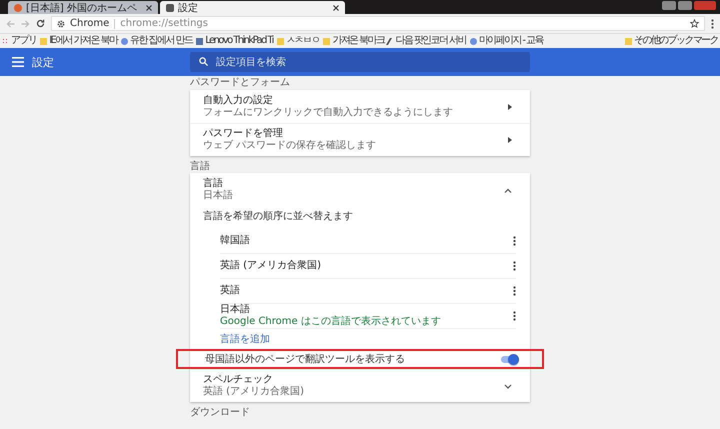  Describe the element at coordinates (61, 24) in the screenshot. I see `settings-icon` at that location.